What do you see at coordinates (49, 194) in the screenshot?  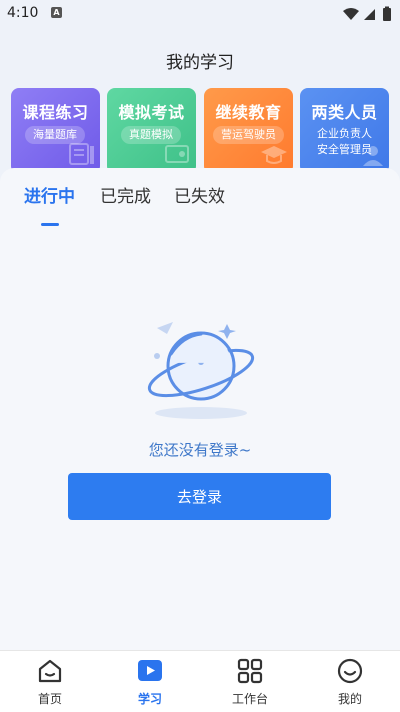 I see `tab-in-progress: 进行中` at bounding box center [49, 194].